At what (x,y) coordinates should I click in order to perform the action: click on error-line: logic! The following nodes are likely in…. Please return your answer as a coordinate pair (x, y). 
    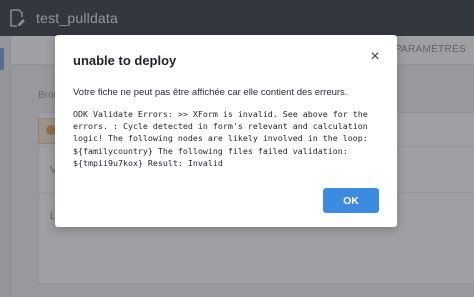
    Looking at the image, I should click on (220, 138).